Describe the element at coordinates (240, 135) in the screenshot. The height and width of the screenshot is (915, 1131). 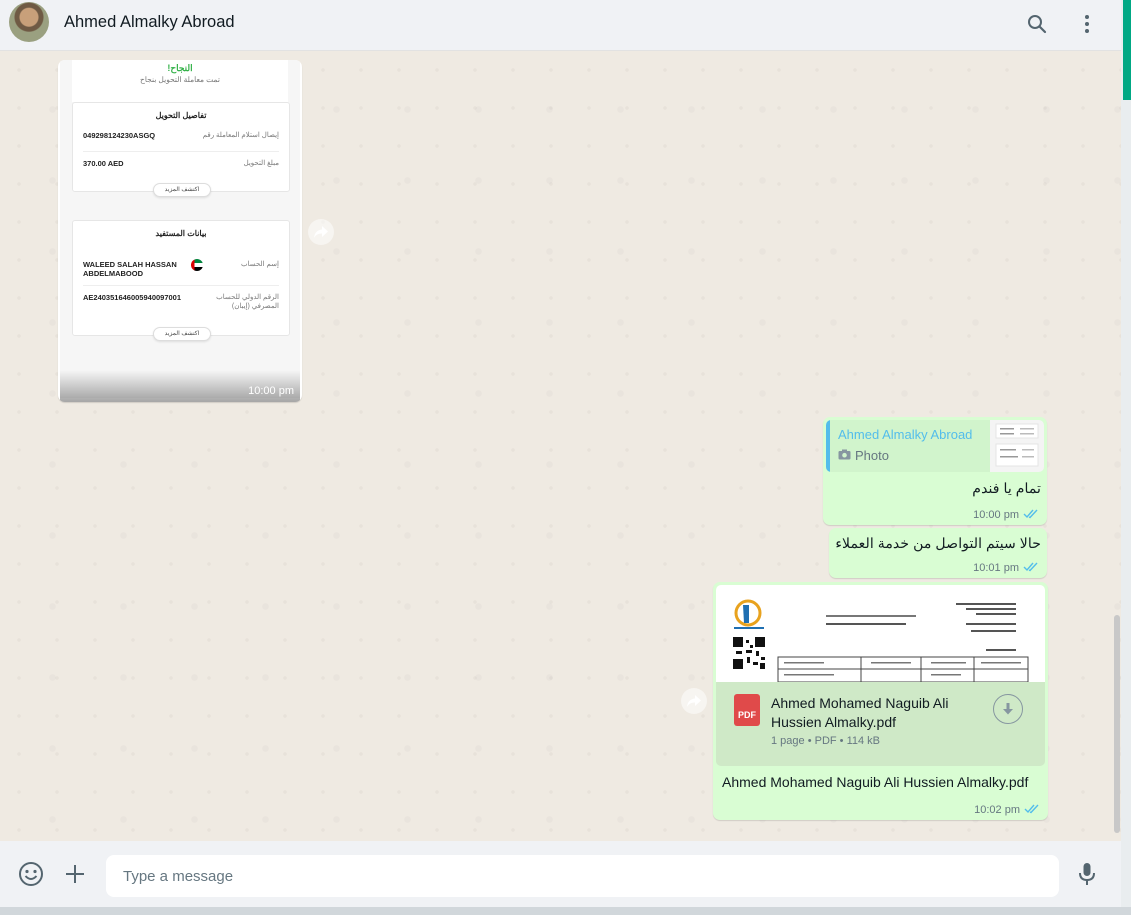
I see `receipt-row-label: إيصال استلام المعاملة رقم` at that location.